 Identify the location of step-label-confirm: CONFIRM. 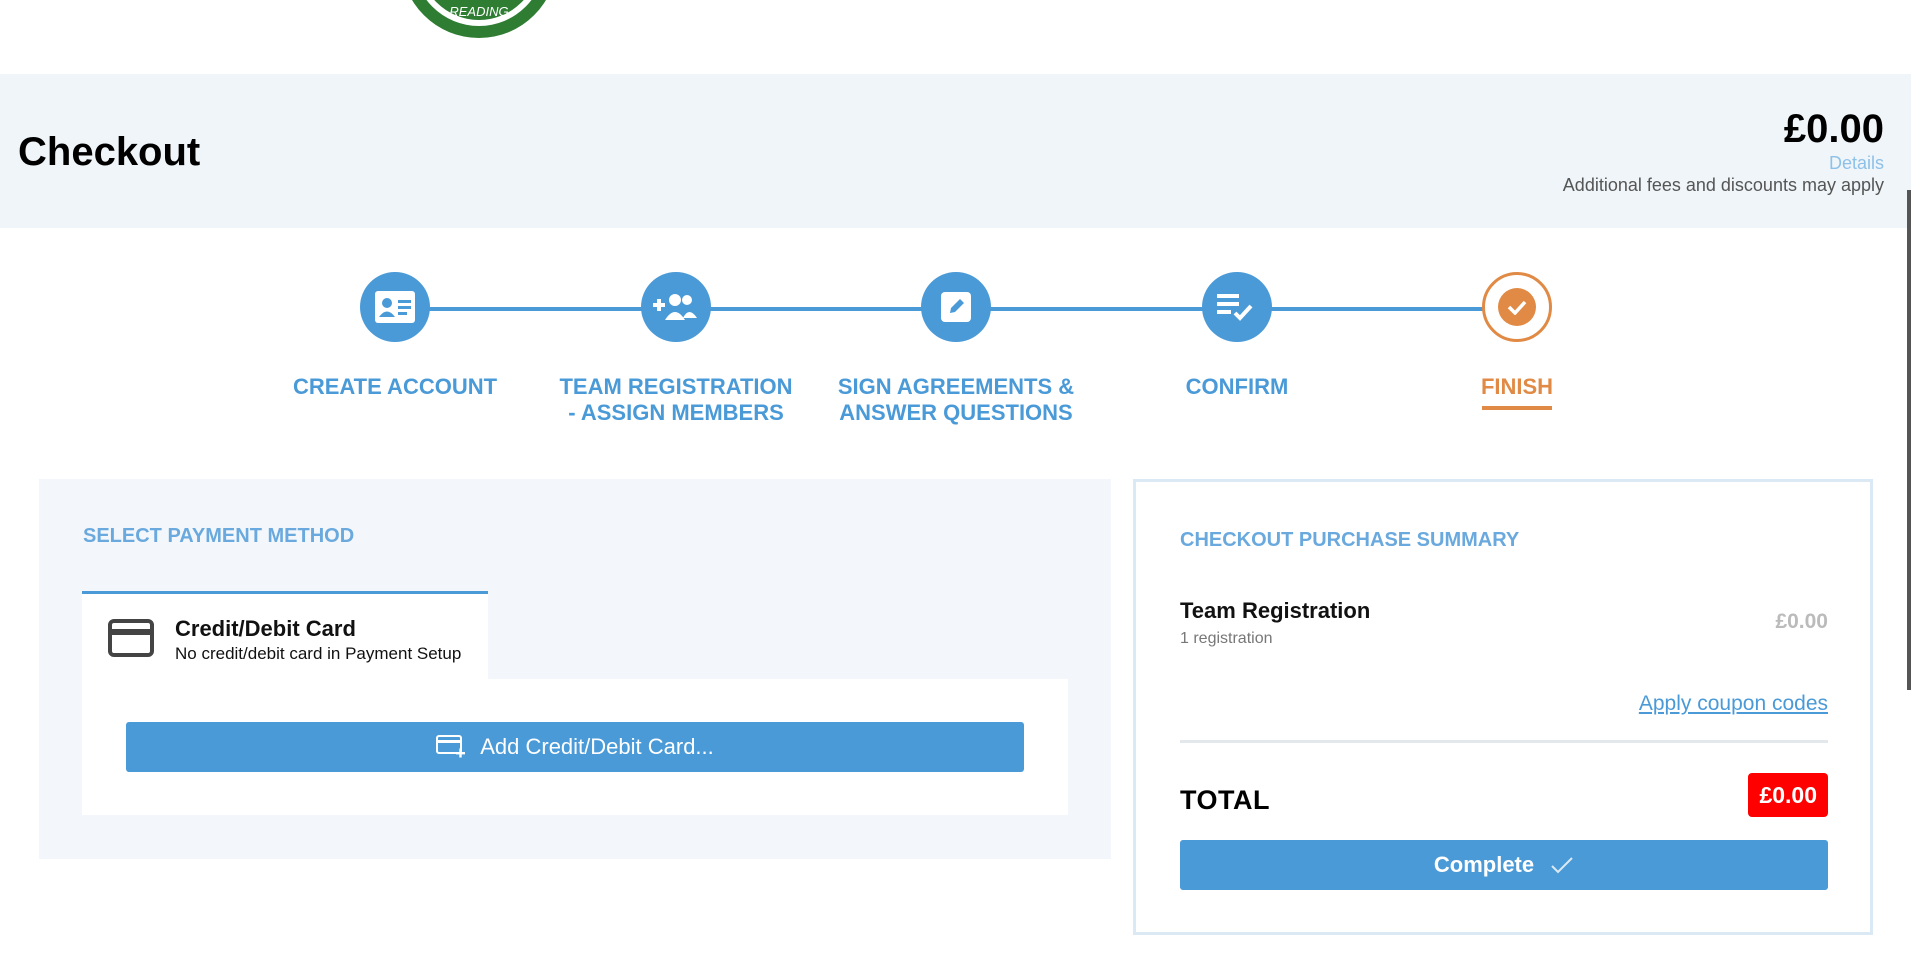
(1237, 386).